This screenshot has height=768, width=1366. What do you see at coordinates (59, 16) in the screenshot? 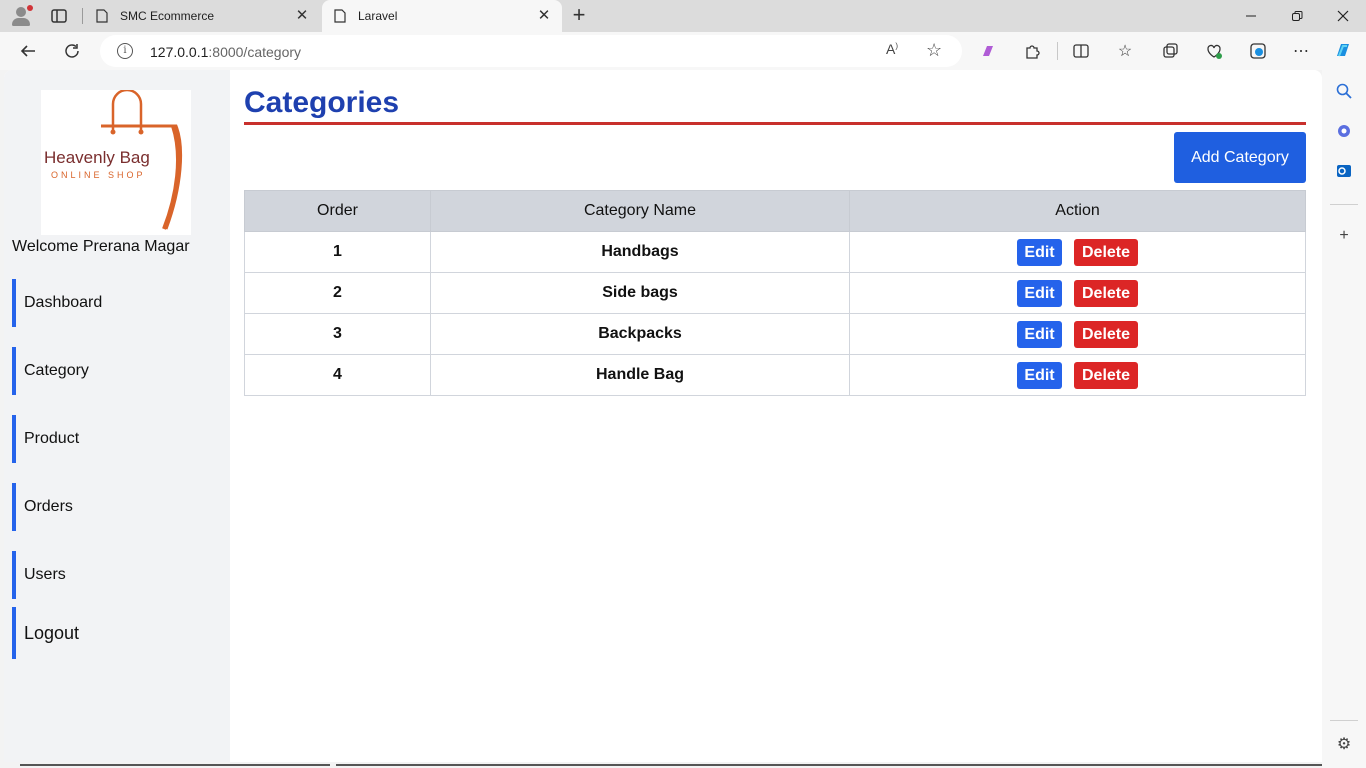
I see `tab-actions-icon` at bounding box center [59, 16].